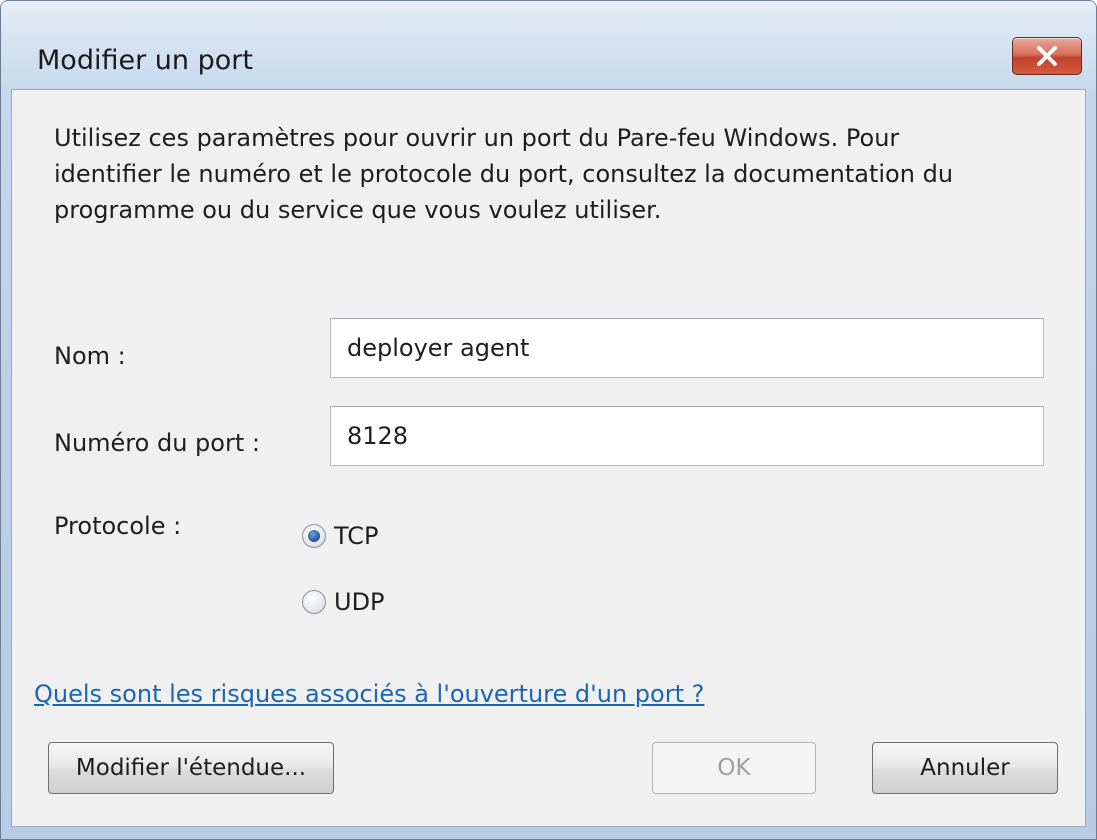 The width and height of the screenshot is (1097, 840). Describe the element at coordinates (548, 45) in the screenshot. I see `title-bar: Modifier un port` at that location.